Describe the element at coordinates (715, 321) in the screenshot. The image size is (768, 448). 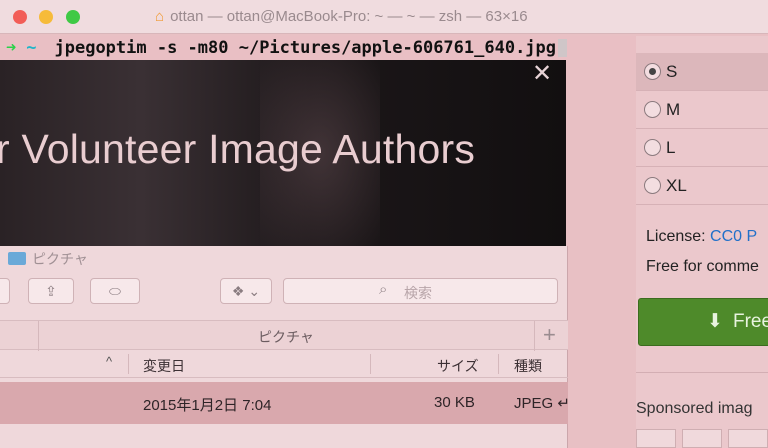
I see `download-icon: ⬇` at that location.